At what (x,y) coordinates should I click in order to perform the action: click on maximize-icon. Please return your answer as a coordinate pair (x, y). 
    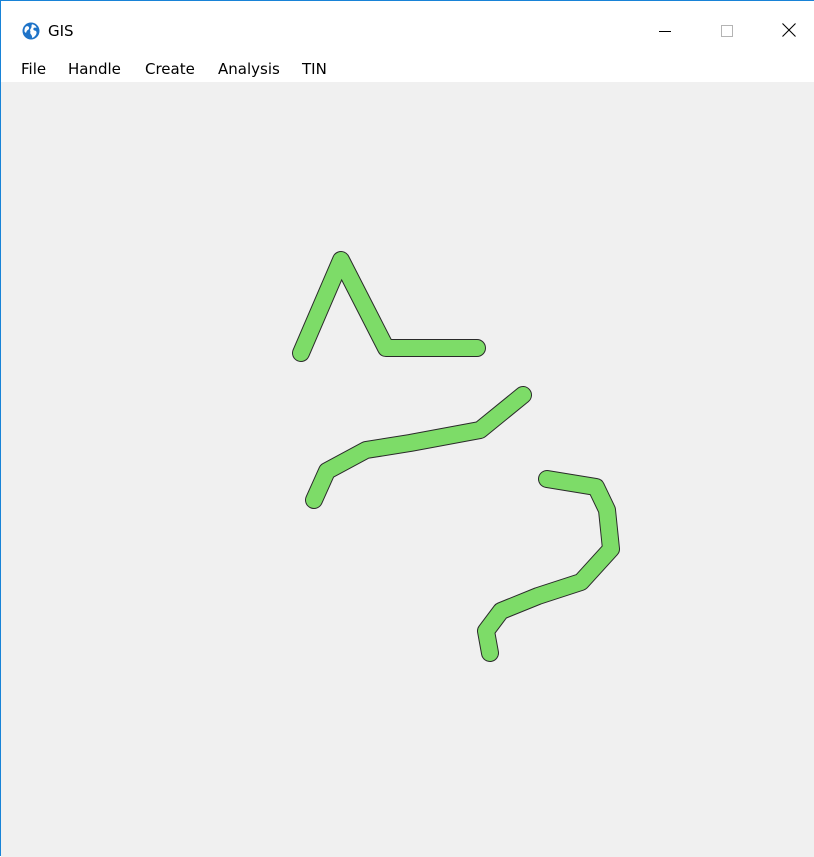
    Looking at the image, I should click on (727, 31).